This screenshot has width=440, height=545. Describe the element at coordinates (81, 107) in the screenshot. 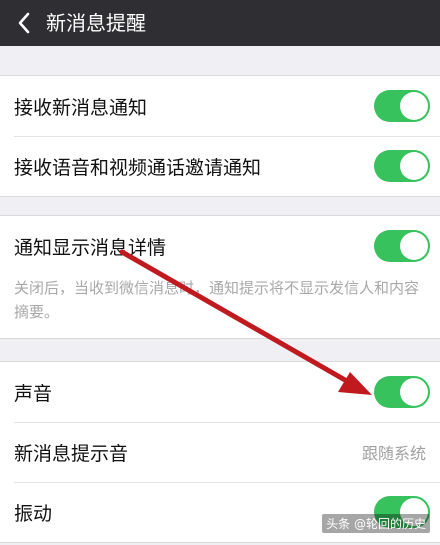

I see `row-label: 接收新消息通知` at that location.